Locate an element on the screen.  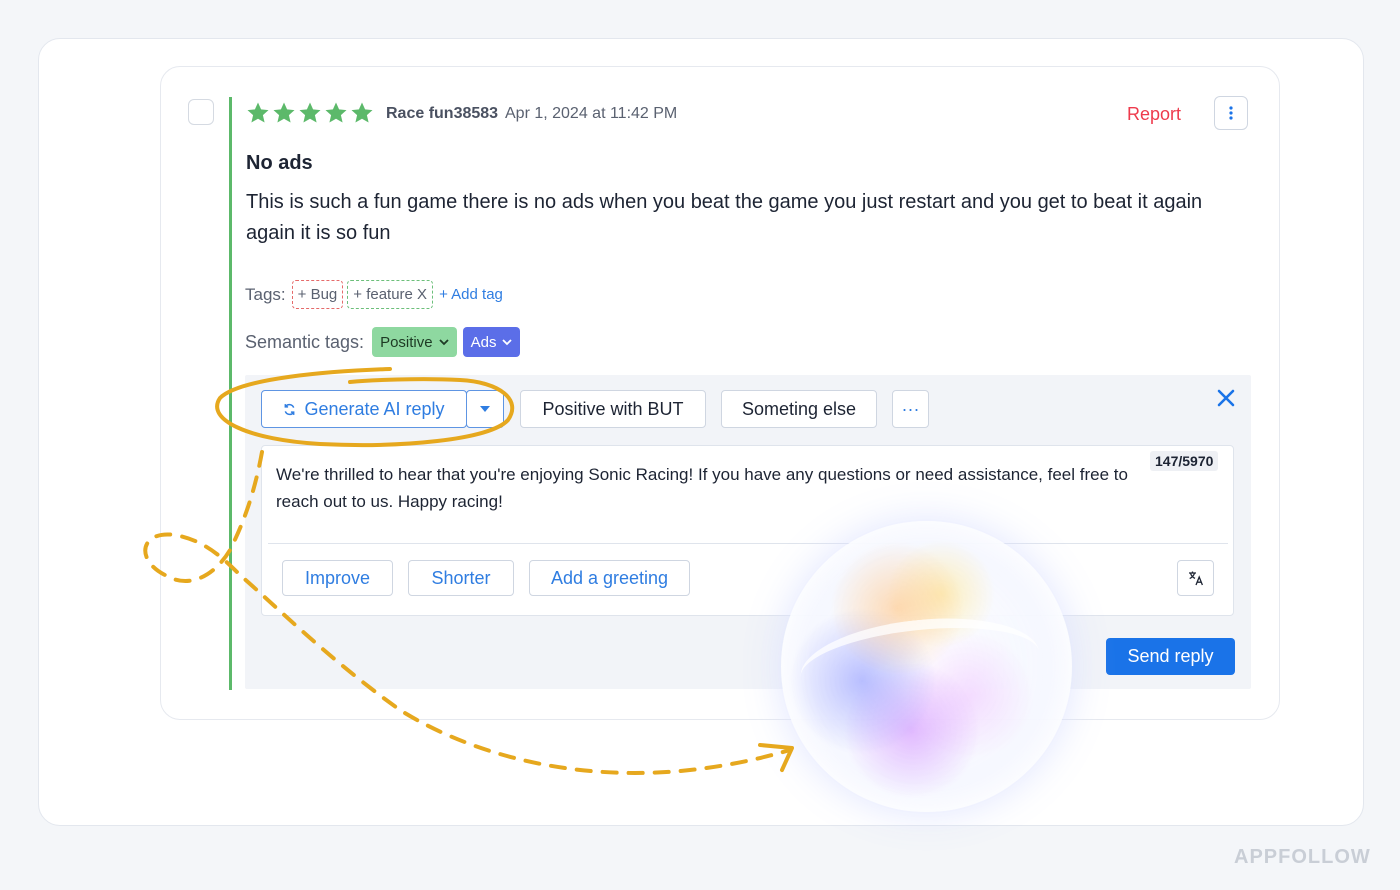
template-positive-with-but-button: Positive with BUT is located at coordinates (613, 409).